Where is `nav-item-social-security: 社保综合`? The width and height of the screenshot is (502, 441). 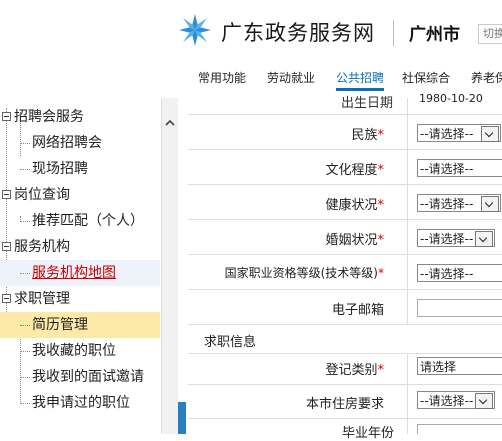
nav-item-social-security: 社保综合 is located at coordinates (426, 77).